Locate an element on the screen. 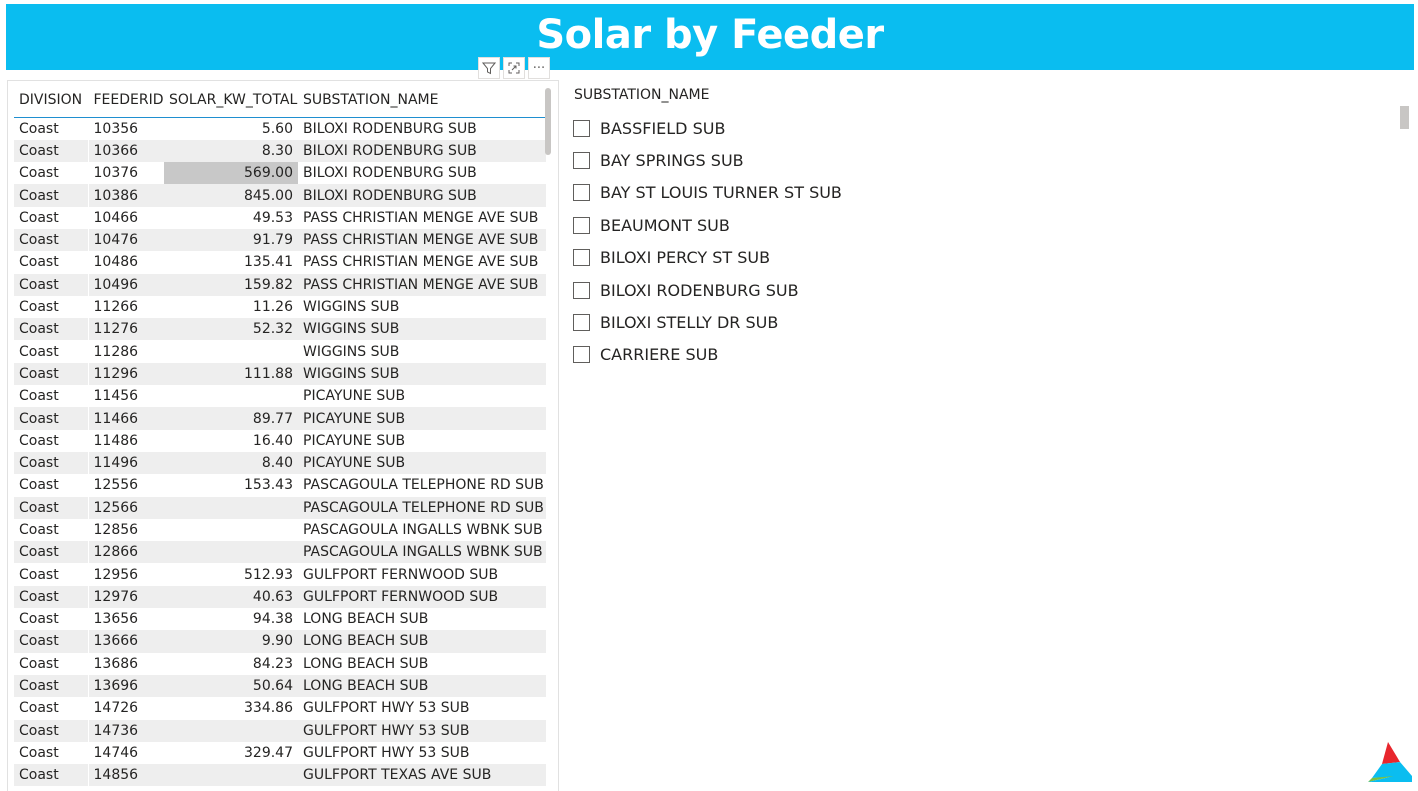 Image resolution: width=1418 pixels, height=791 pixels. cell-substation-name: PASS CHRISTIAN MENGE AVE SUB is located at coordinates (422, 284).